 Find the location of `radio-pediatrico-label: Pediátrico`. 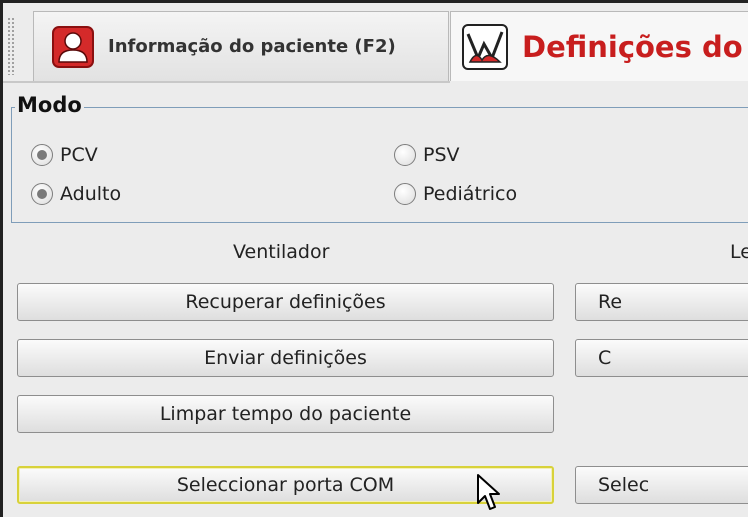

radio-pediatrico-label: Pediátrico is located at coordinates (470, 194).